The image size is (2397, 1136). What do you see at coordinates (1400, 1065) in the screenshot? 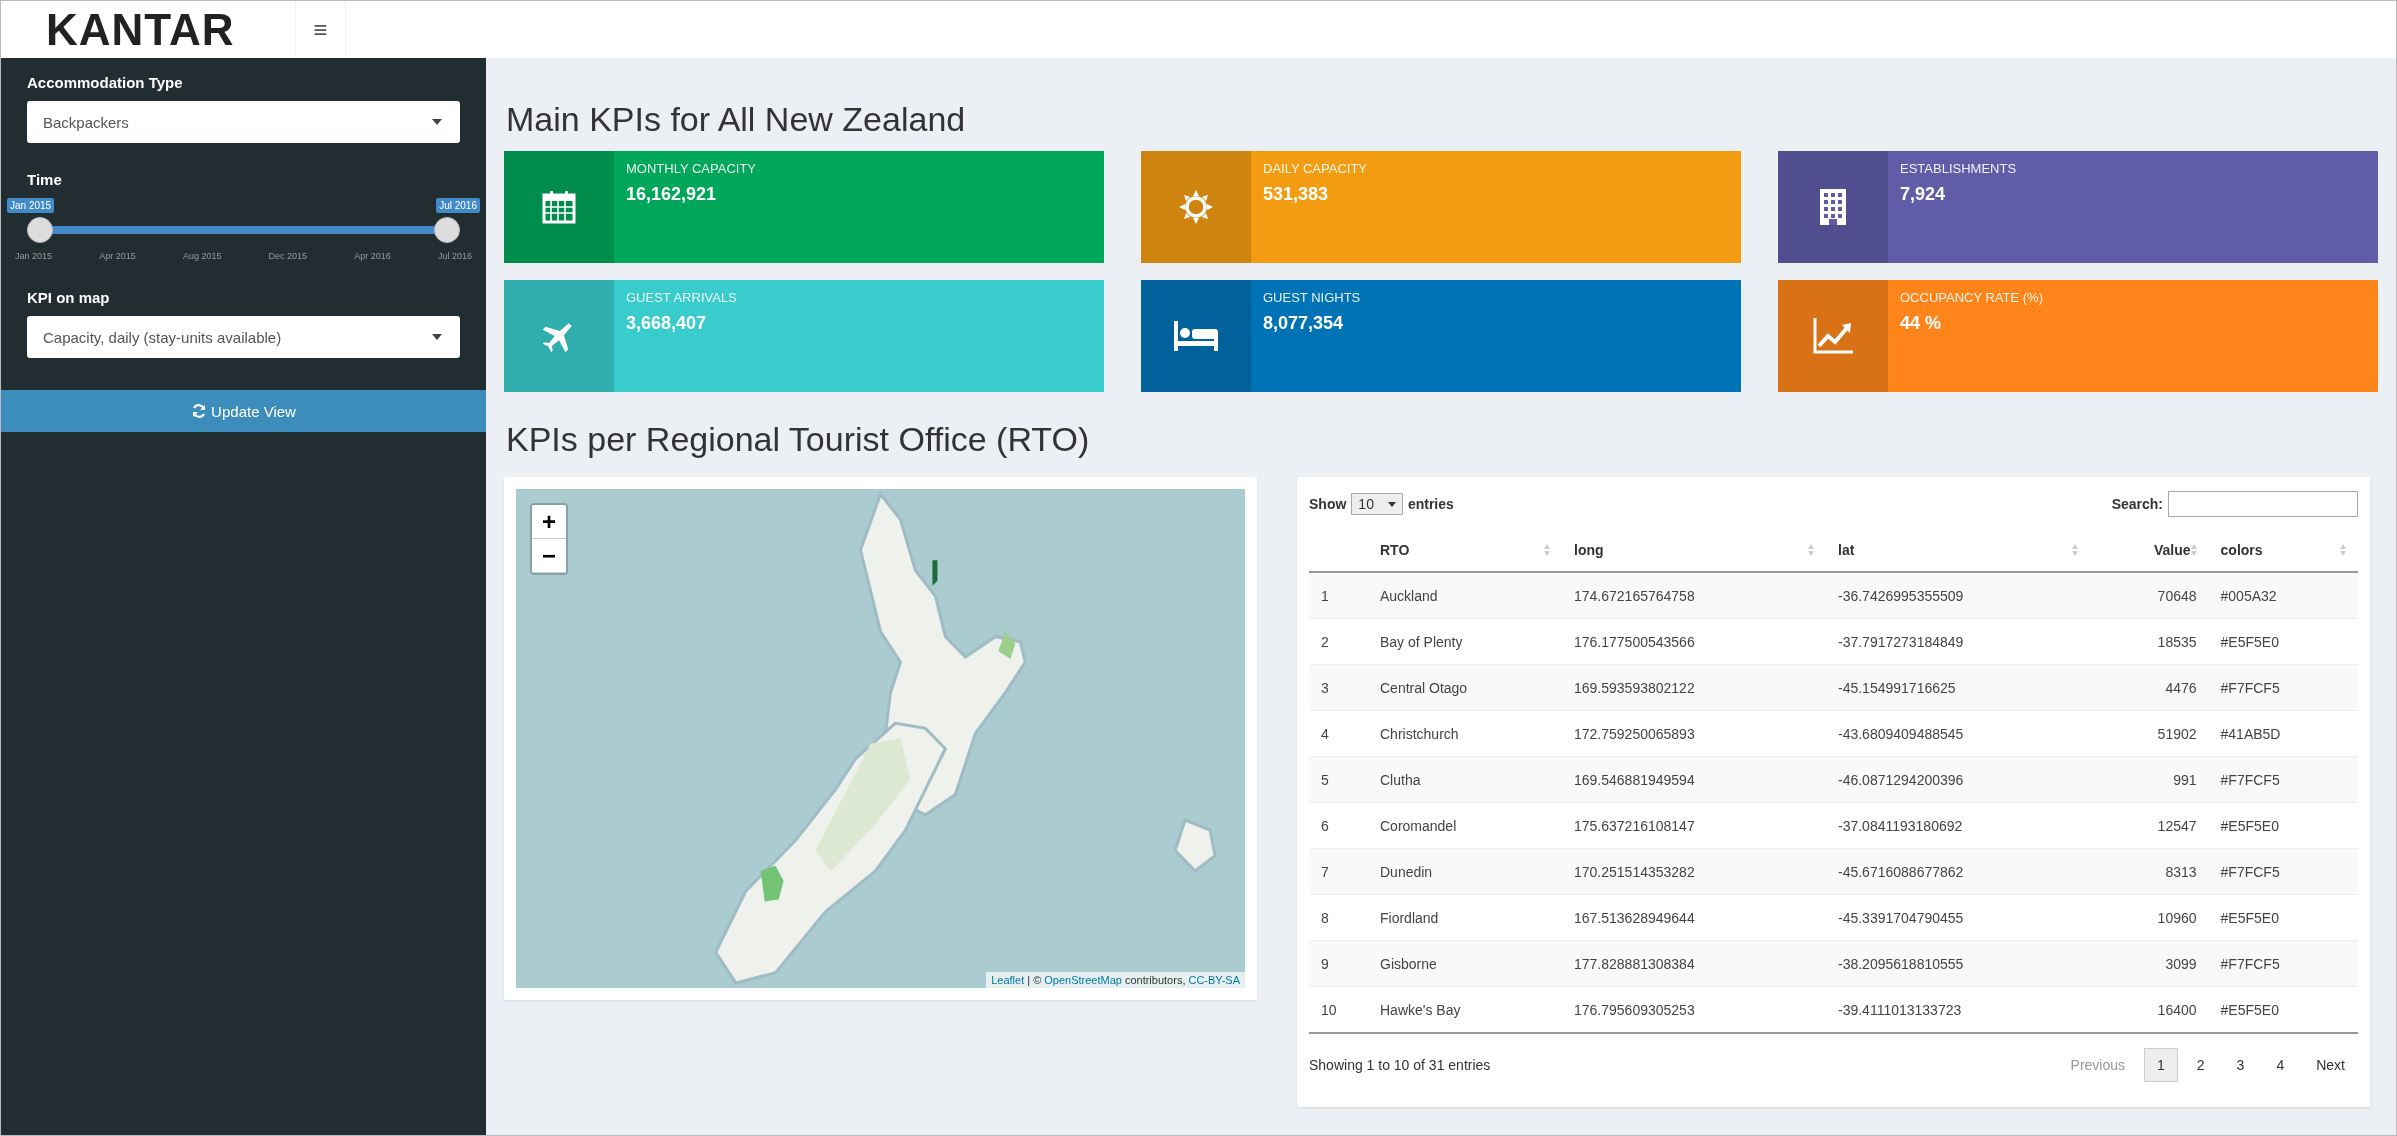
I see `table-info: Showing 1 to 10 of 31 entries` at bounding box center [1400, 1065].